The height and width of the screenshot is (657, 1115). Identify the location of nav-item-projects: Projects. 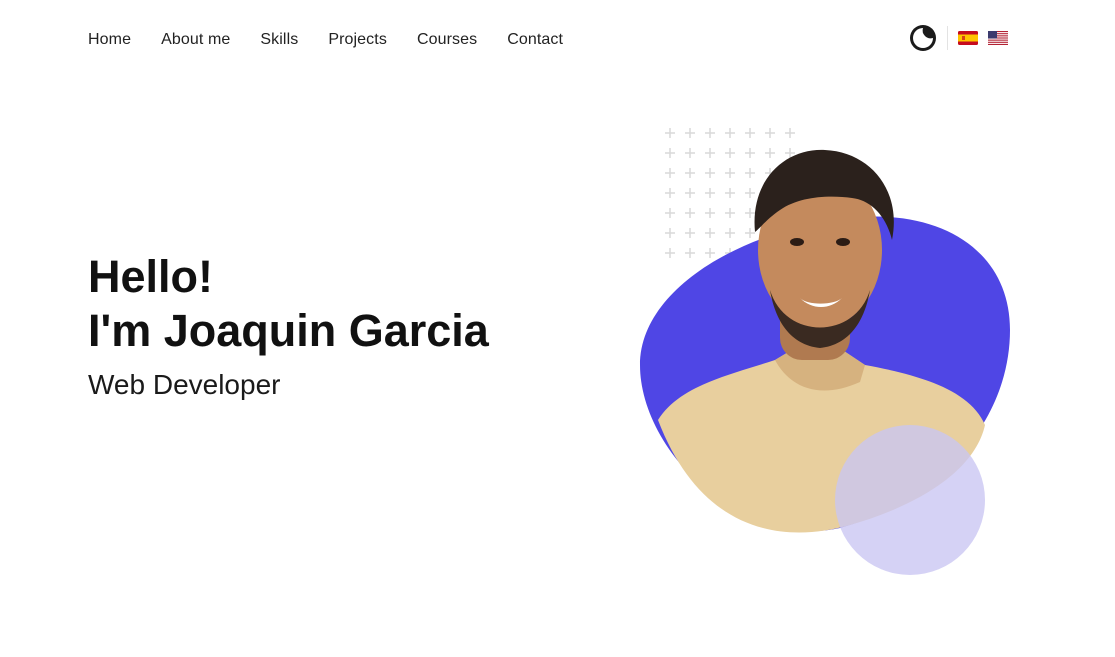
(357, 40).